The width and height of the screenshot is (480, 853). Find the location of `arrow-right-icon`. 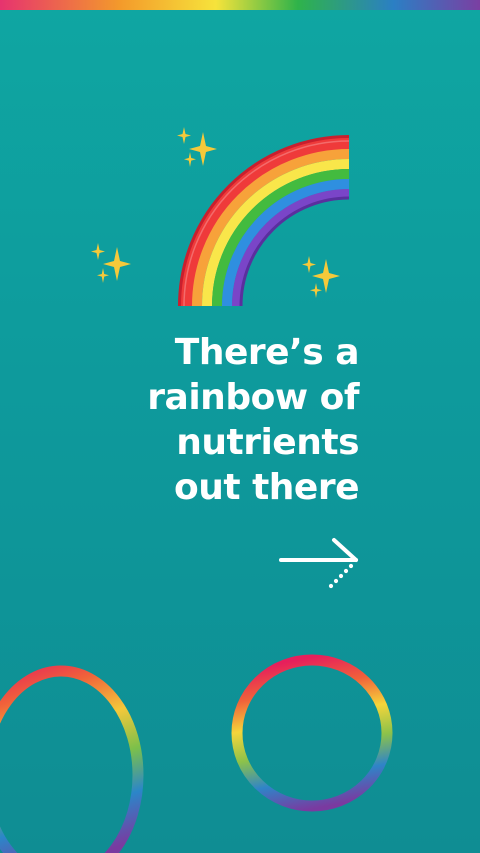

arrow-right-icon is located at coordinates (318, 563).